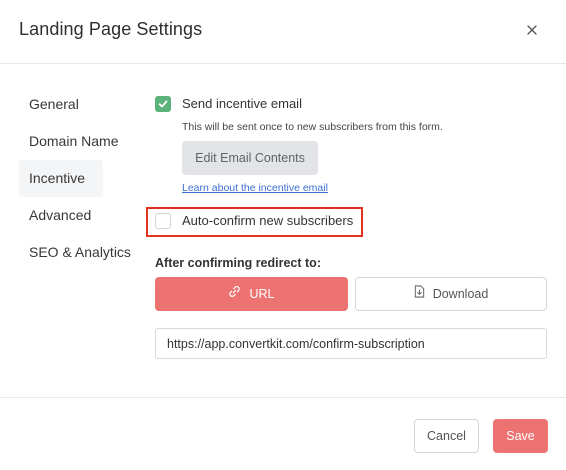 Image resolution: width=566 pixels, height=470 pixels. I want to click on send-incentive-checkbox, so click(163, 104).